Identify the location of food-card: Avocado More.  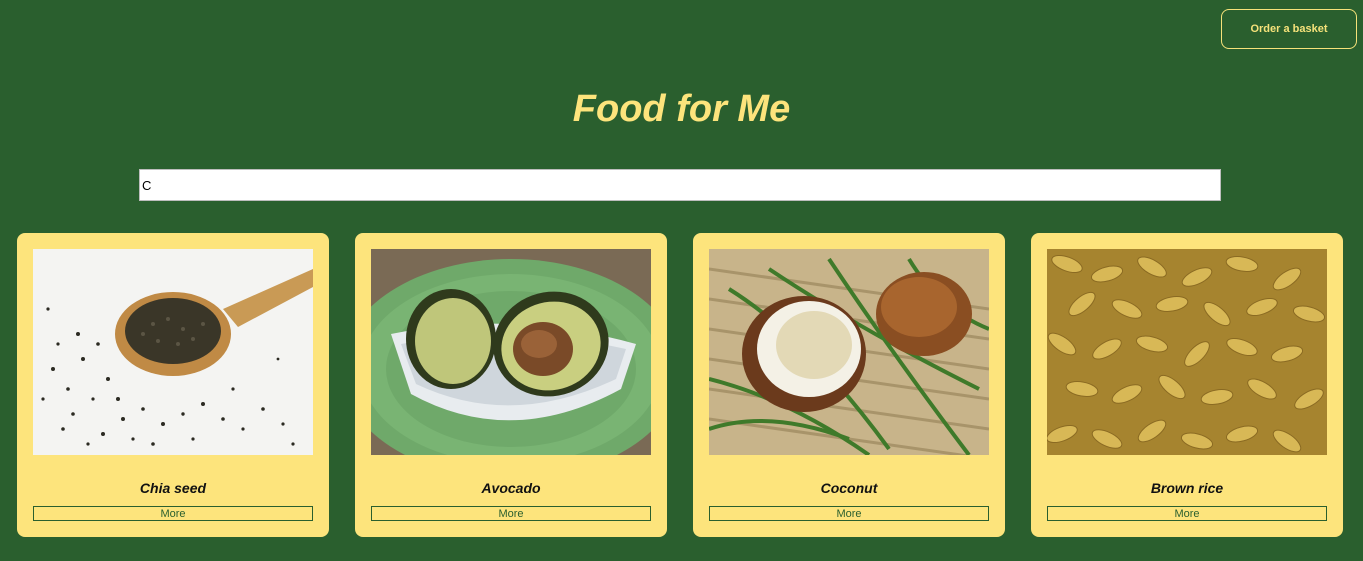
(511, 385).